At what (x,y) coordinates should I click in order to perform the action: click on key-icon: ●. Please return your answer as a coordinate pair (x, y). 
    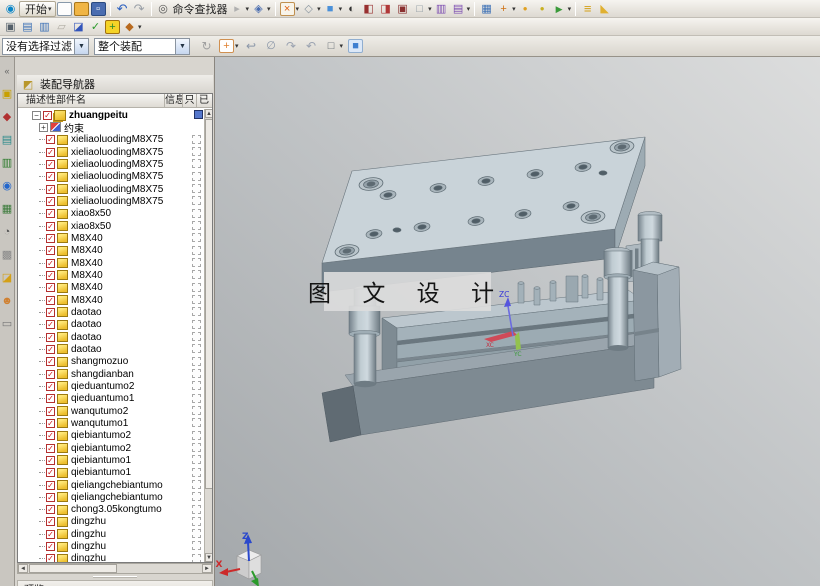
    Looking at the image, I should click on (525, 9).